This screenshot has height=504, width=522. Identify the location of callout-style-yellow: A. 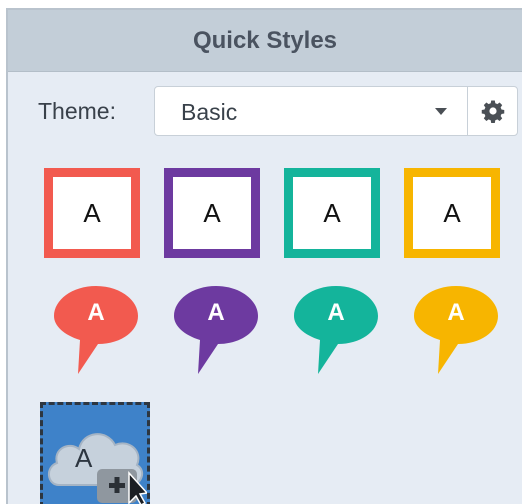
(456, 332).